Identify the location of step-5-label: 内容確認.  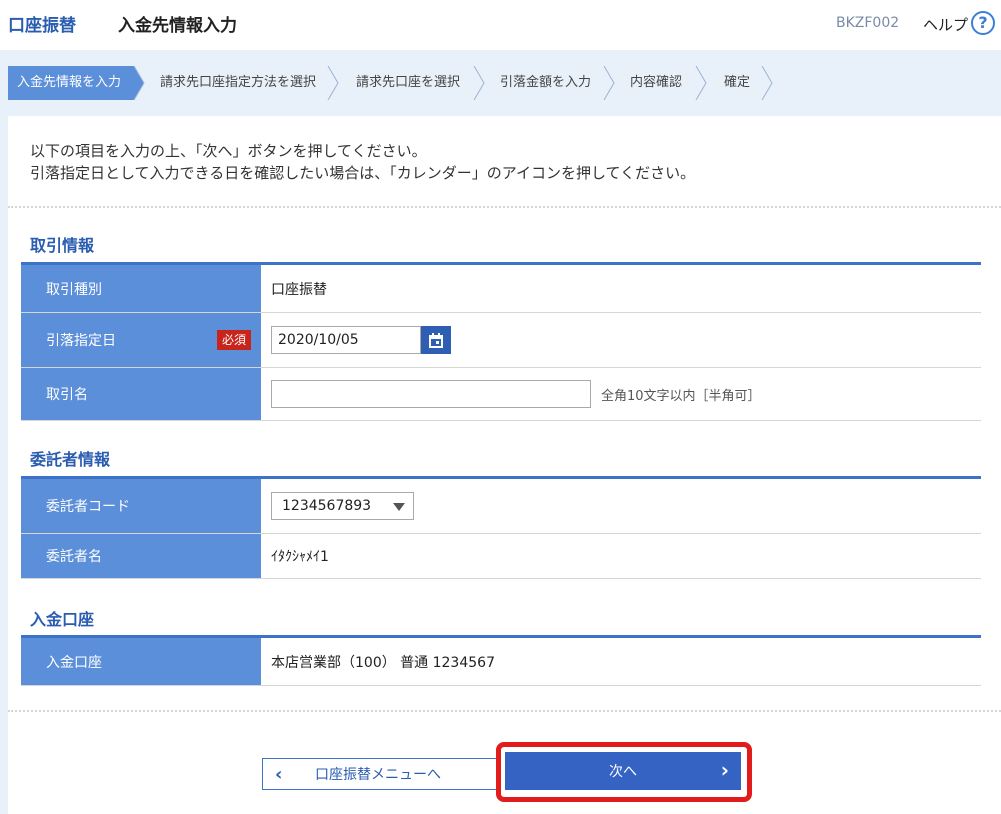
(656, 82).